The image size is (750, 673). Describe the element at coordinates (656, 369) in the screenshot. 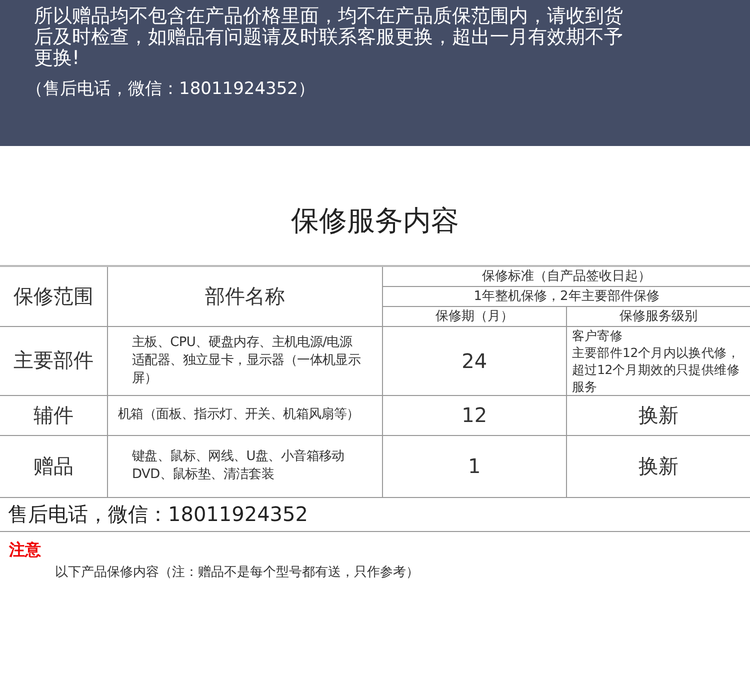

I see `service-text: 主要部件12个月内以换代修，超过12个月期效的只提供维修服务` at that location.